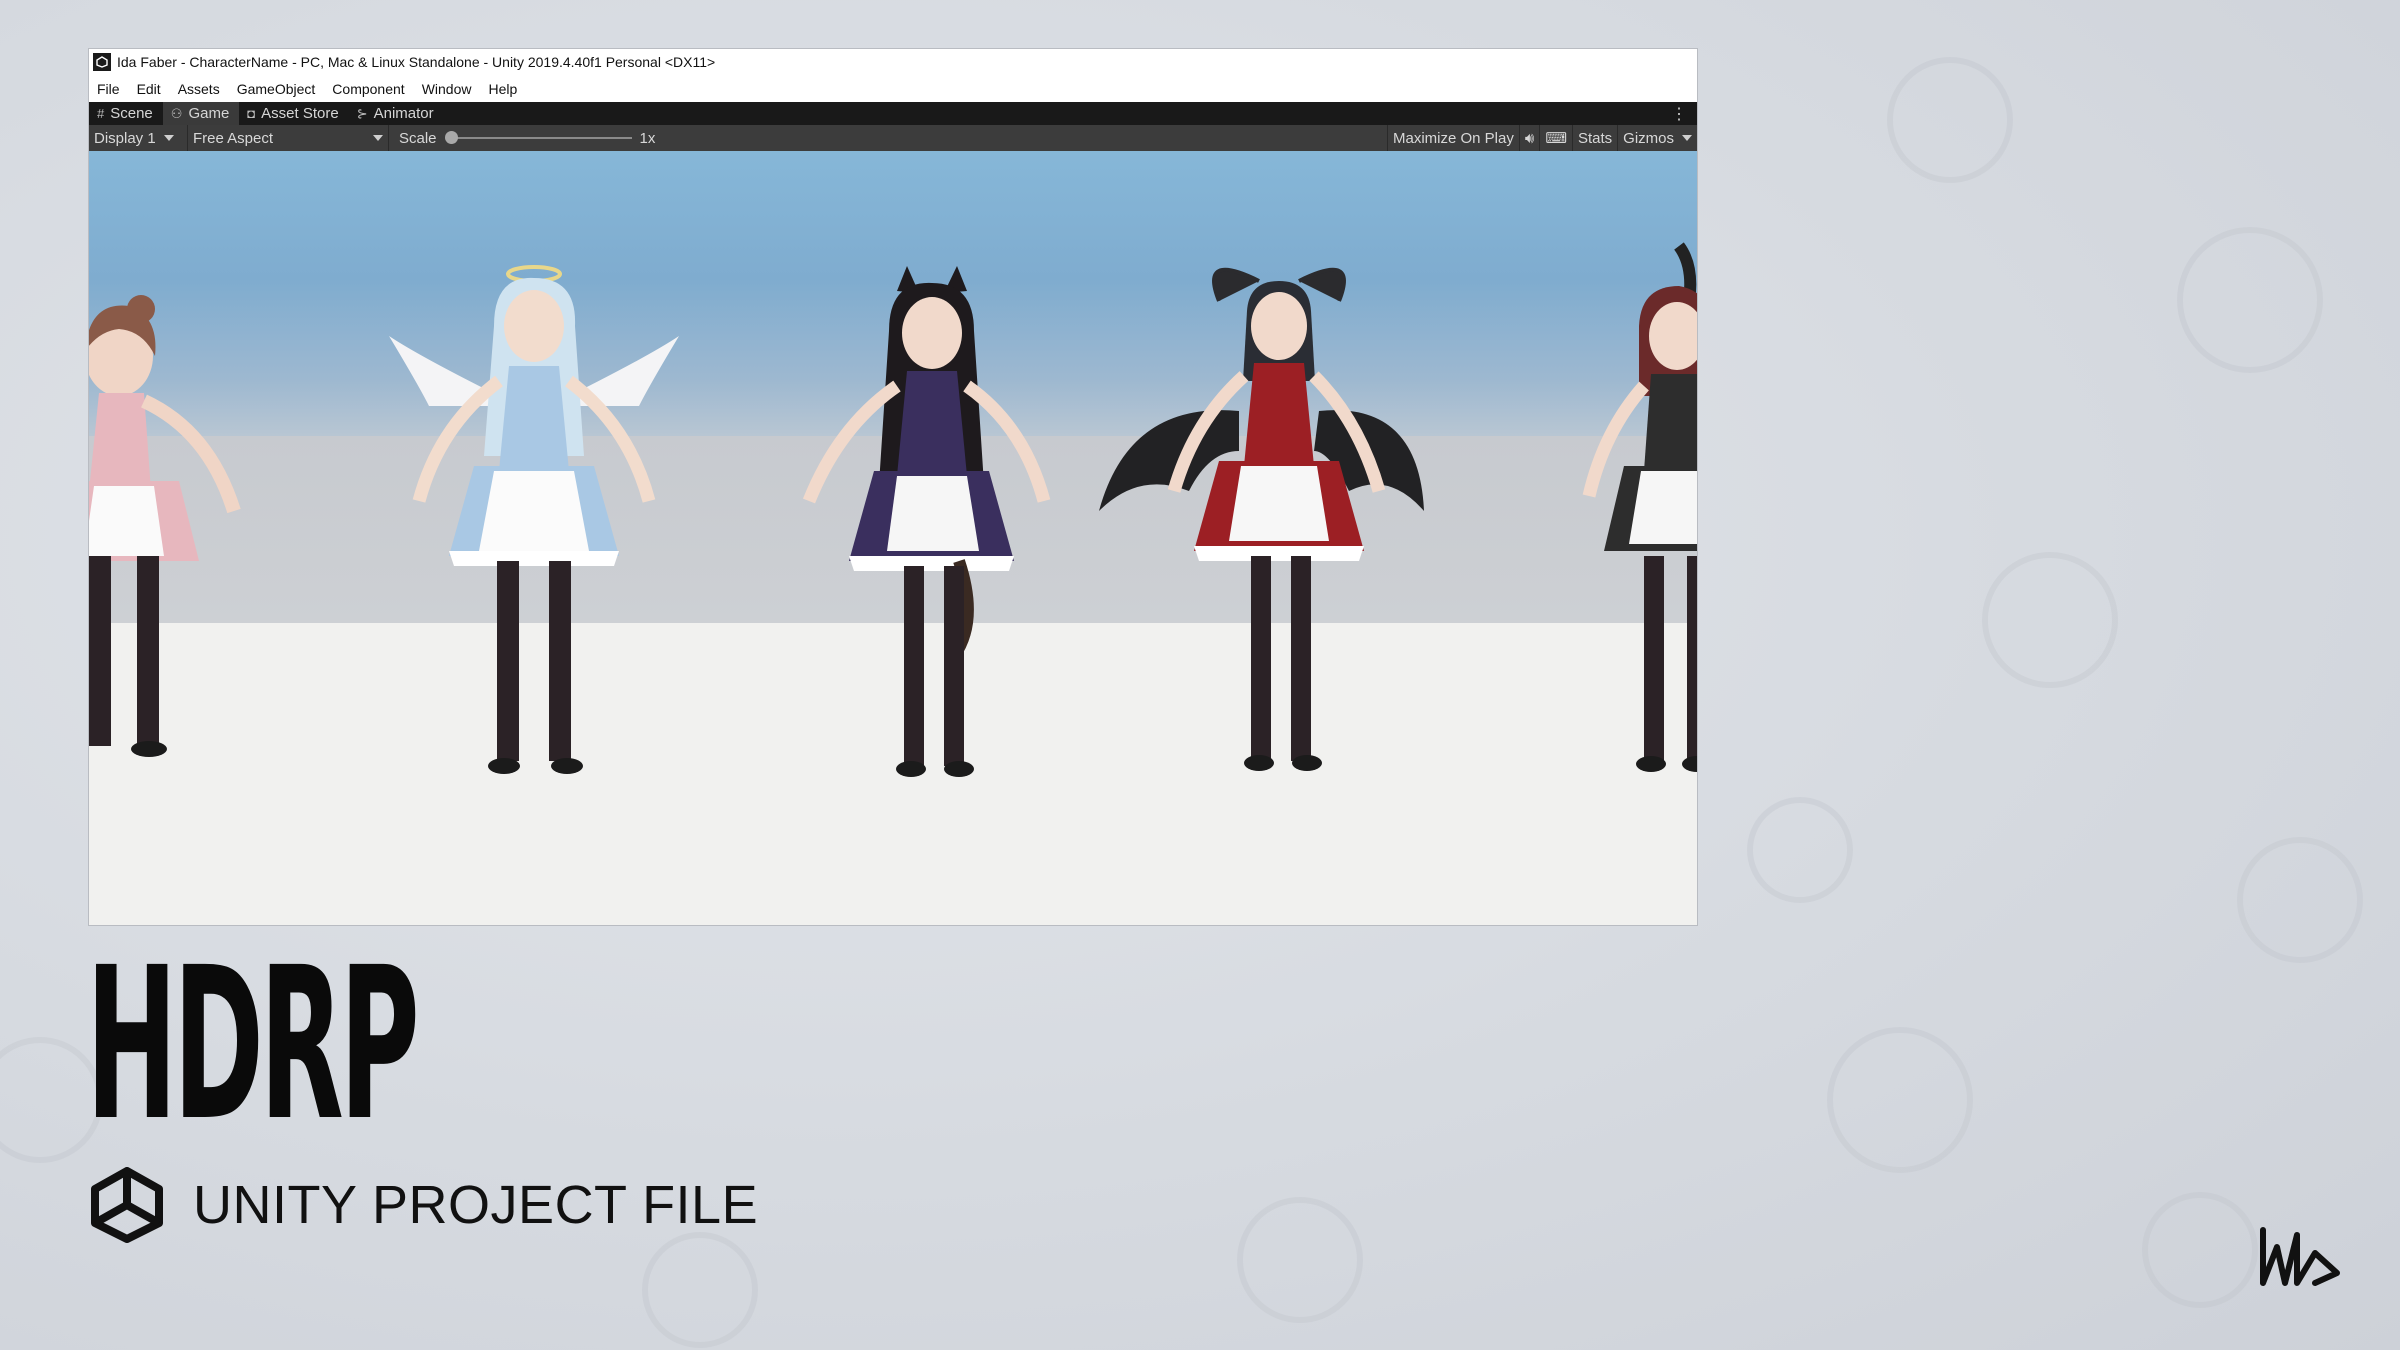  Describe the element at coordinates (149, 89) in the screenshot. I see `menu-edit: Edit` at that location.